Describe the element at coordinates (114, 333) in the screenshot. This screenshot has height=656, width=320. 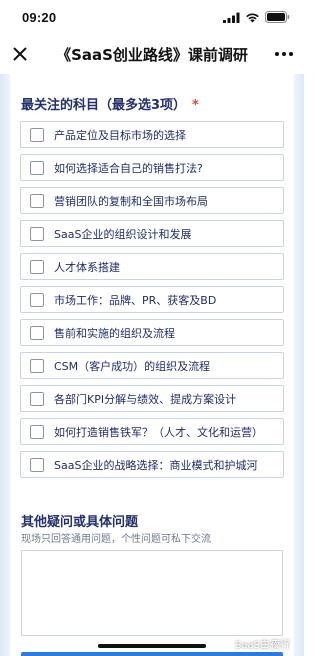
I see `option-label: 售前和实施的组织及流程` at that location.